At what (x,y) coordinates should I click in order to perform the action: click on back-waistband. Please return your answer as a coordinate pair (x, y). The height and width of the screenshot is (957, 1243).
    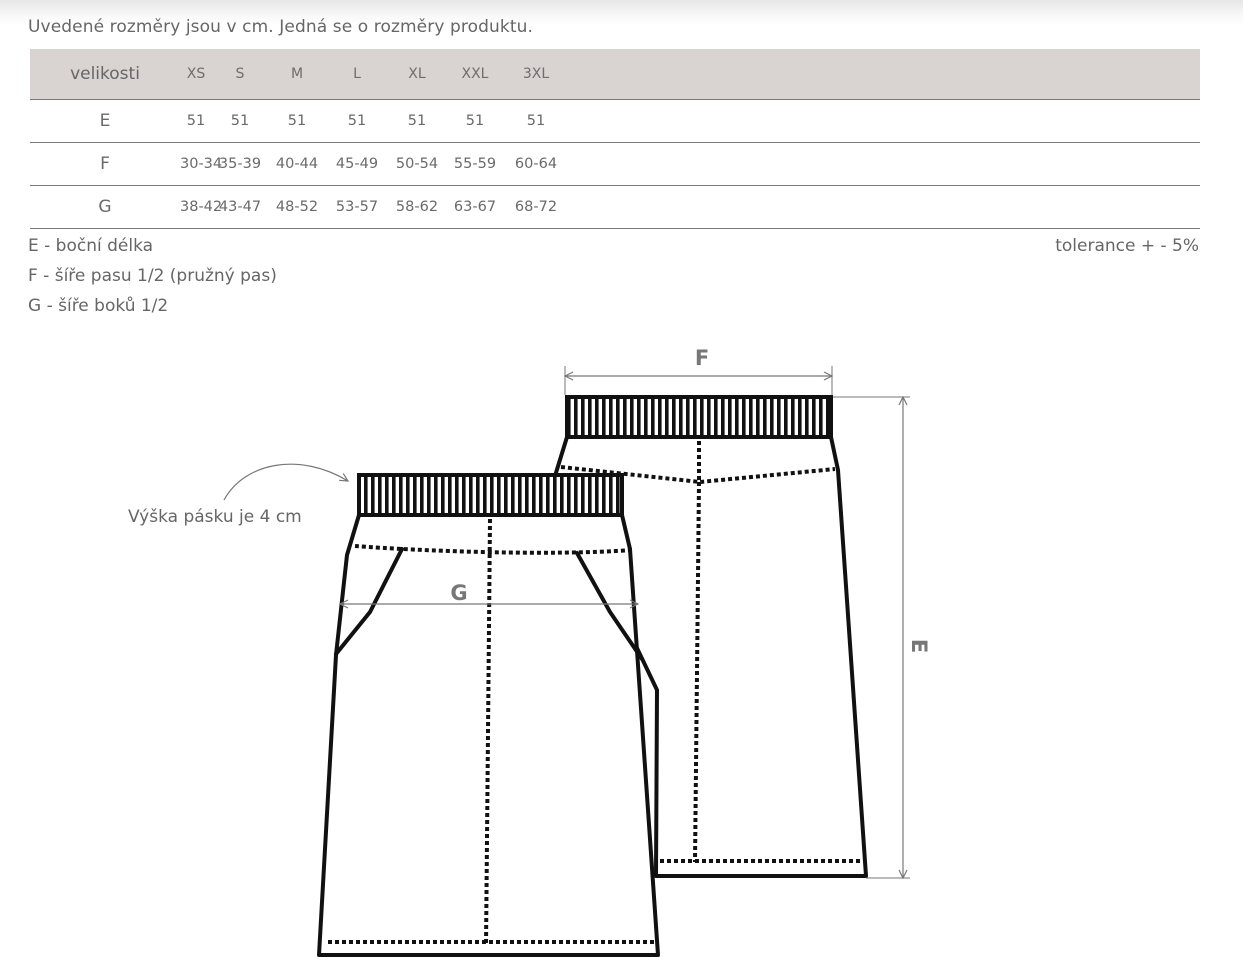
    Looking at the image, I should click on (699, 417).